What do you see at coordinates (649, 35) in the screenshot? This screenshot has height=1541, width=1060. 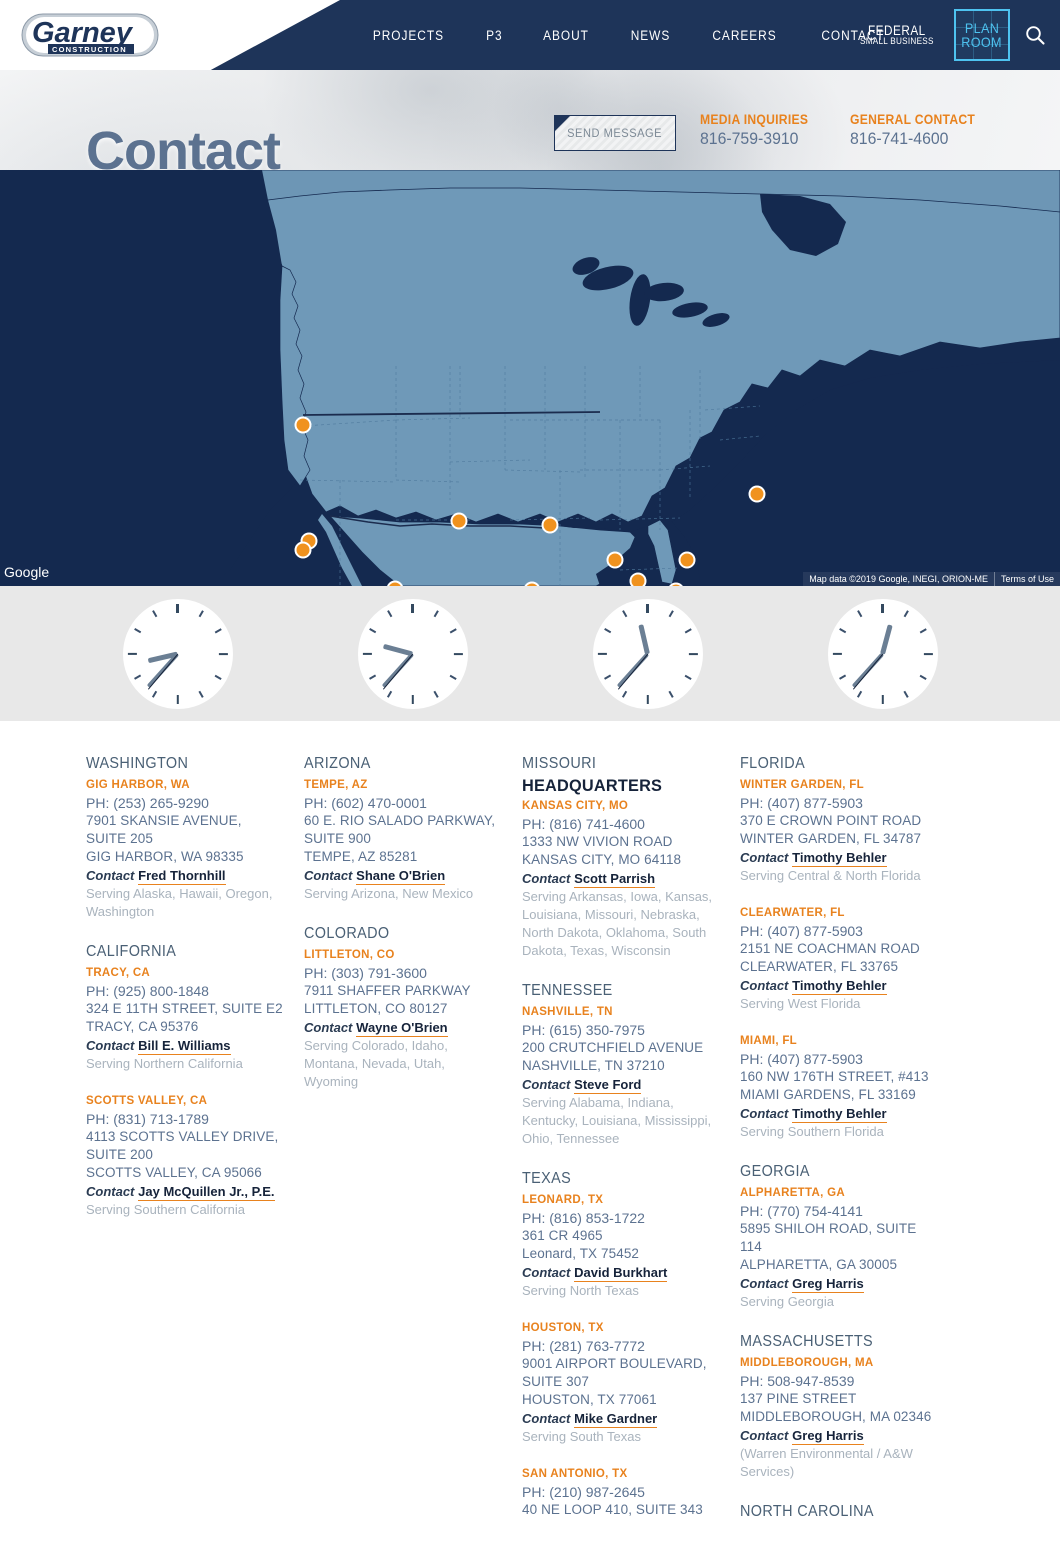 I see `nav-item-news: NEWS` at bounding box center [649, 35].